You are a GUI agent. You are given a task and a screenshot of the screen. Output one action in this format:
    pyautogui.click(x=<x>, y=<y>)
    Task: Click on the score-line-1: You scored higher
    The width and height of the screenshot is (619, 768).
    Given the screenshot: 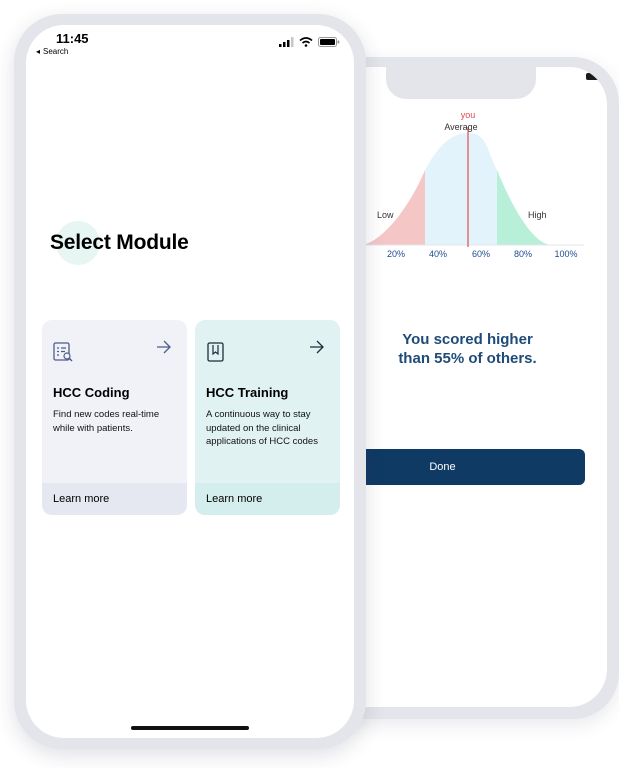 What is the action you would take?
    pyautogui.click(x=467, y=339)
    